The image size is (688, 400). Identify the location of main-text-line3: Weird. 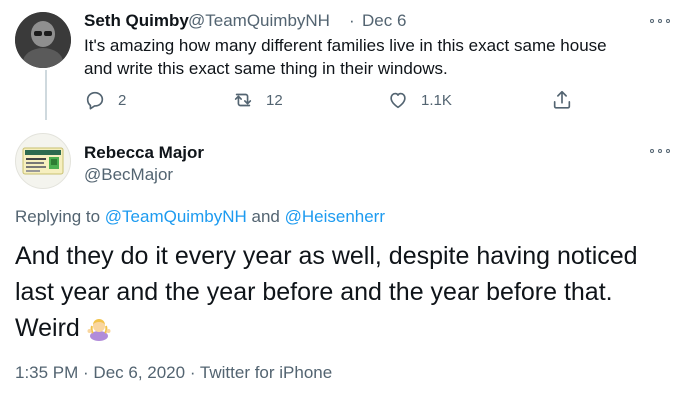
(47, 328).